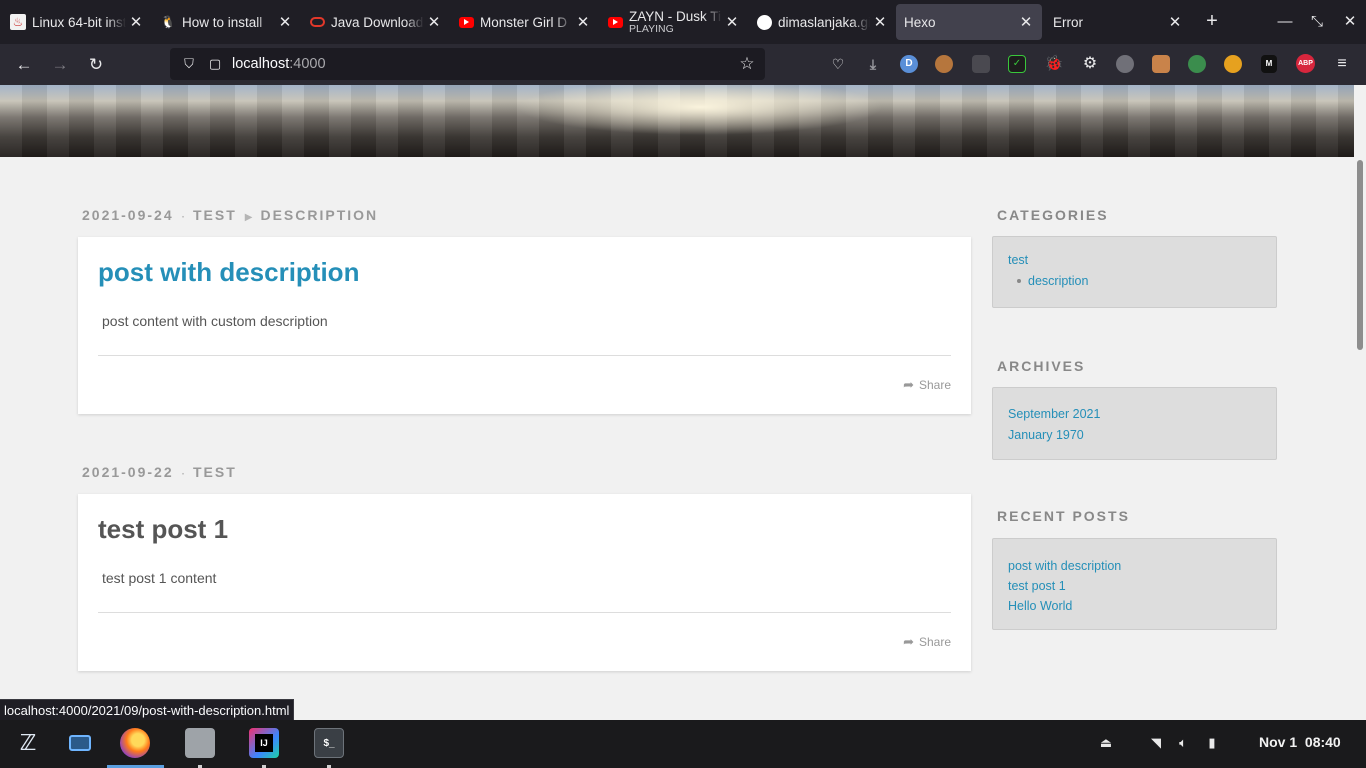  I want to click on post-meta: 2021-09-24 · TEST ▶ DESCRIPTION, so click(230, 215).